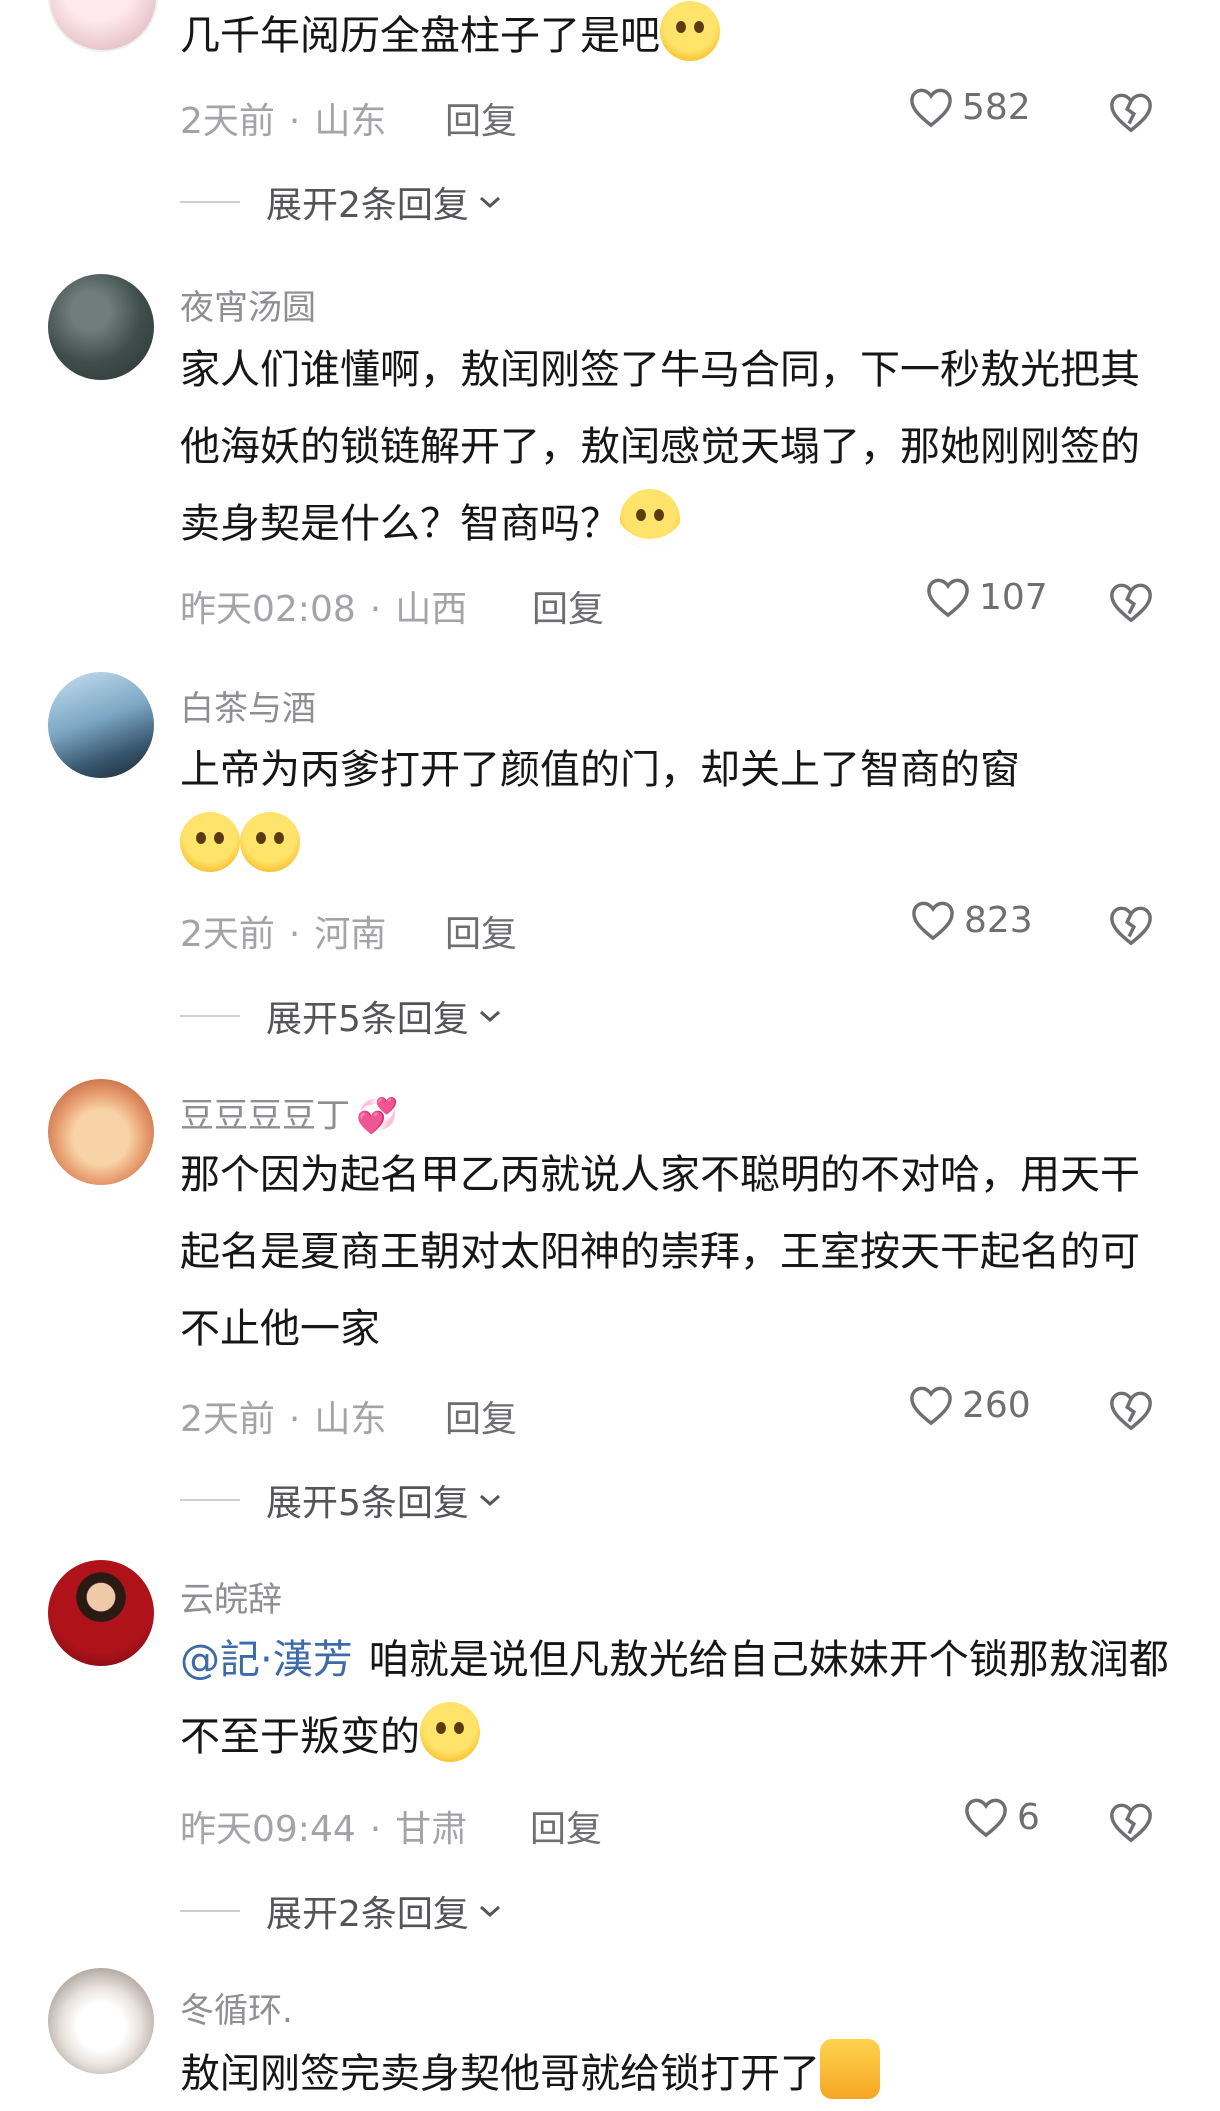 The image size is (1220, 2111). I want to click on comment-body: 几千年阅历全盘柱子了是吧, so click(675, 37).